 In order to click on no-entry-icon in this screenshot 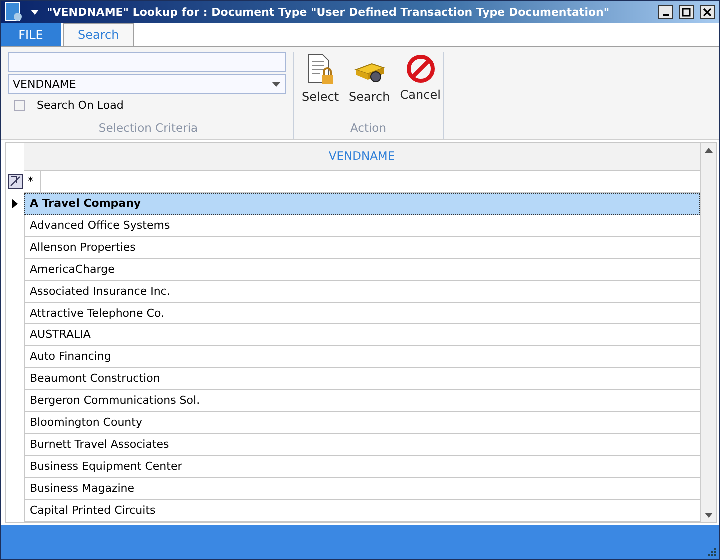, I will do `click(421, 69)`.